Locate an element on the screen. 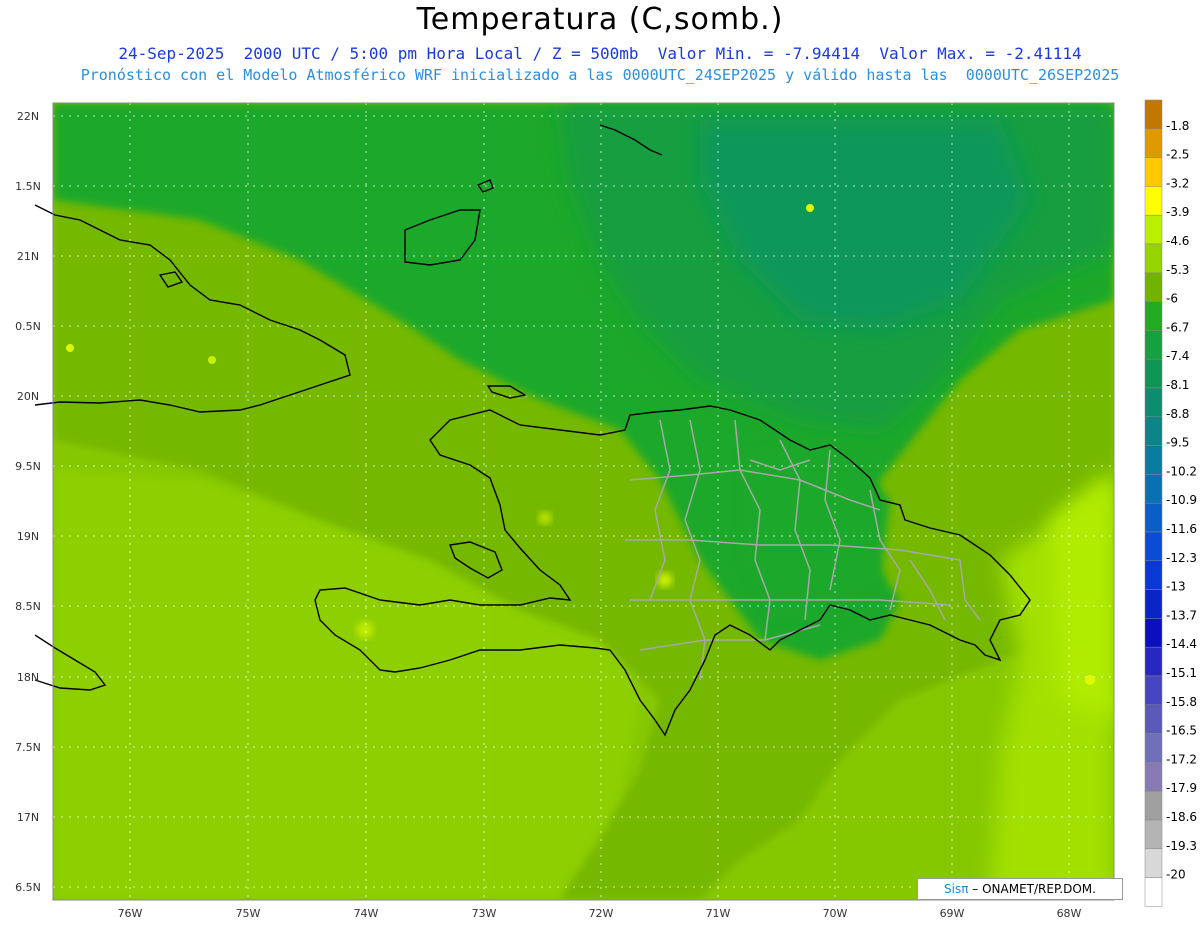 Image resolution: width=1200 pixels, height=927 pixels. colorbar-label: -18.6 is located at coordinates (1181, 817).